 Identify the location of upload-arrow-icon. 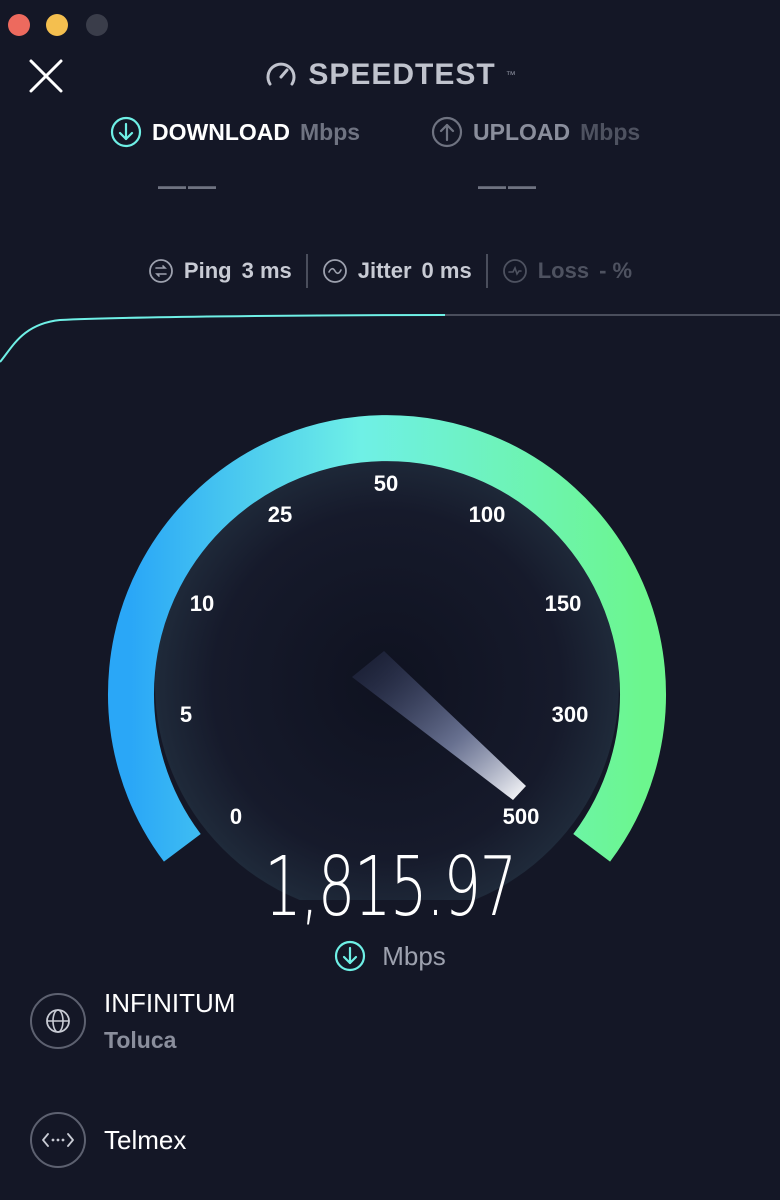
(447, 132).